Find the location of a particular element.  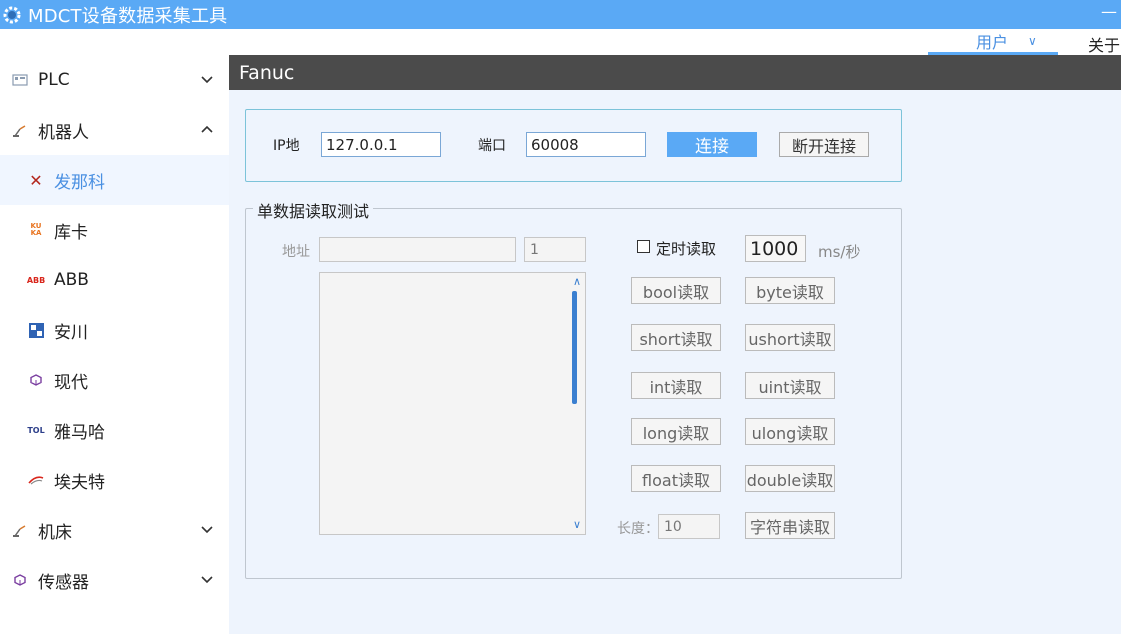

efort-icon is located at coordinates (36, 480).